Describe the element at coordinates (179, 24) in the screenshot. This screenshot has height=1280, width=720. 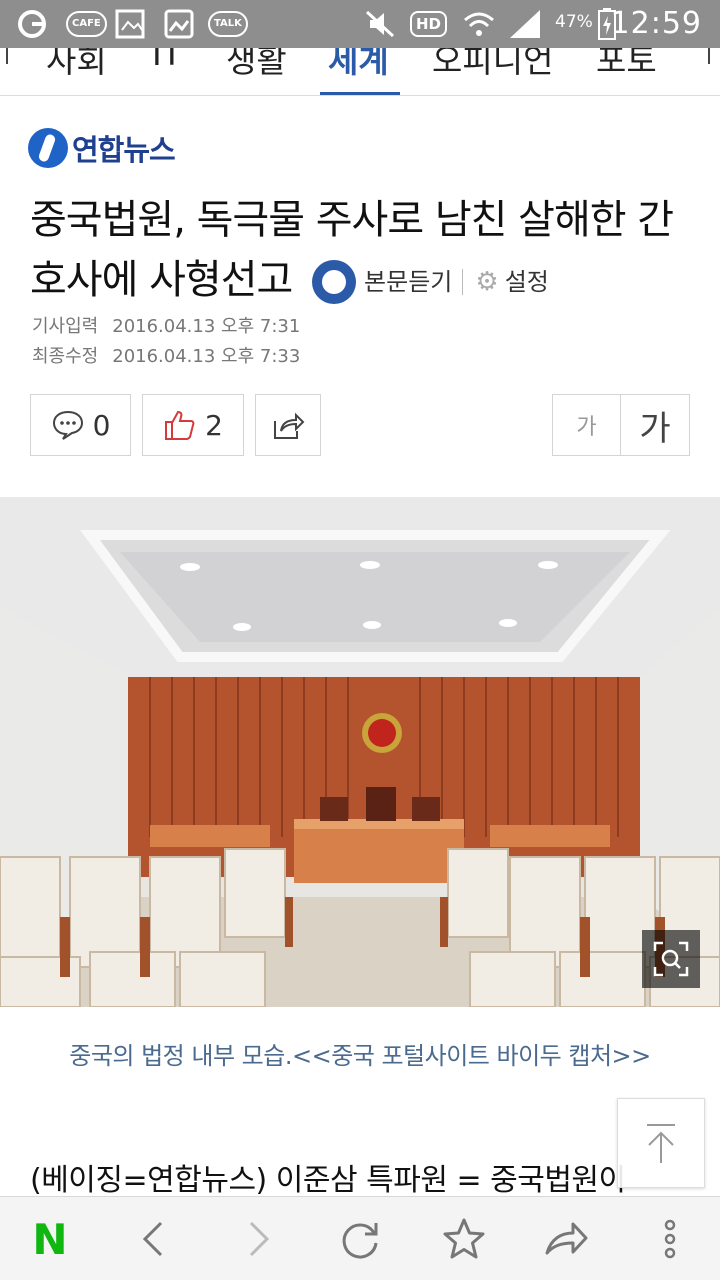
I see `image-icon` at that location.